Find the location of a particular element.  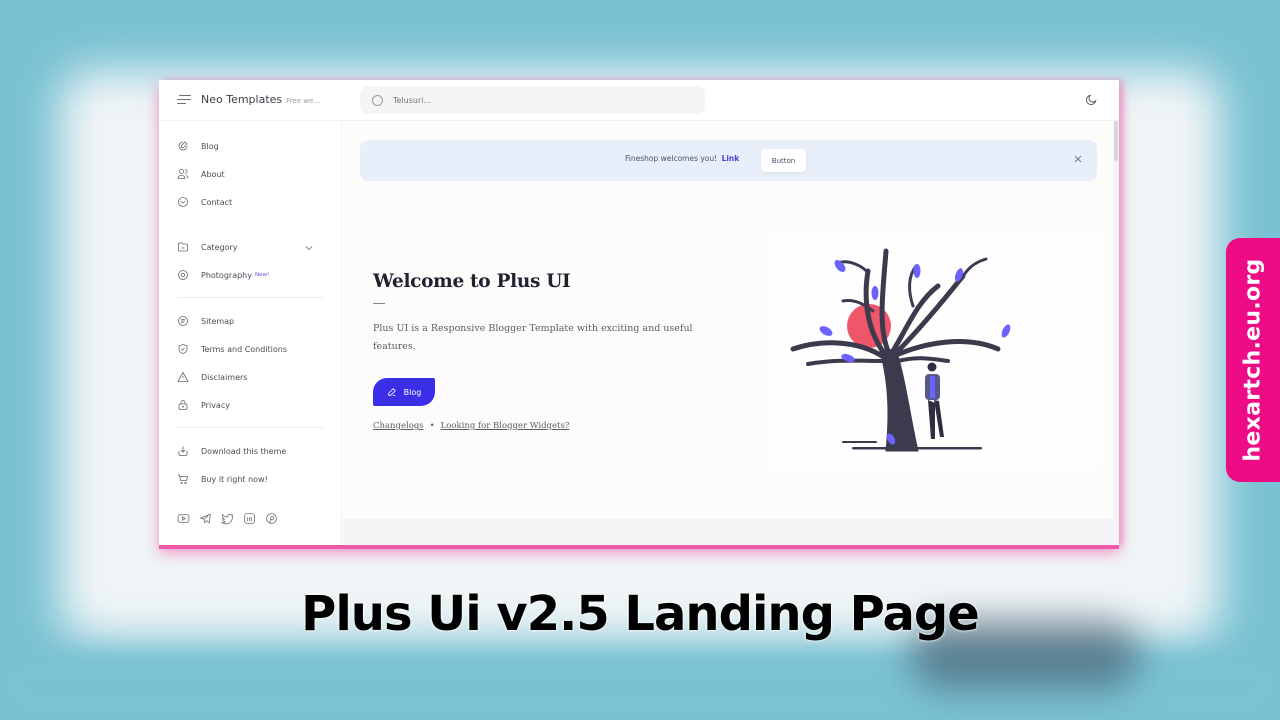

search-icon is located at coordinates (377, 100).